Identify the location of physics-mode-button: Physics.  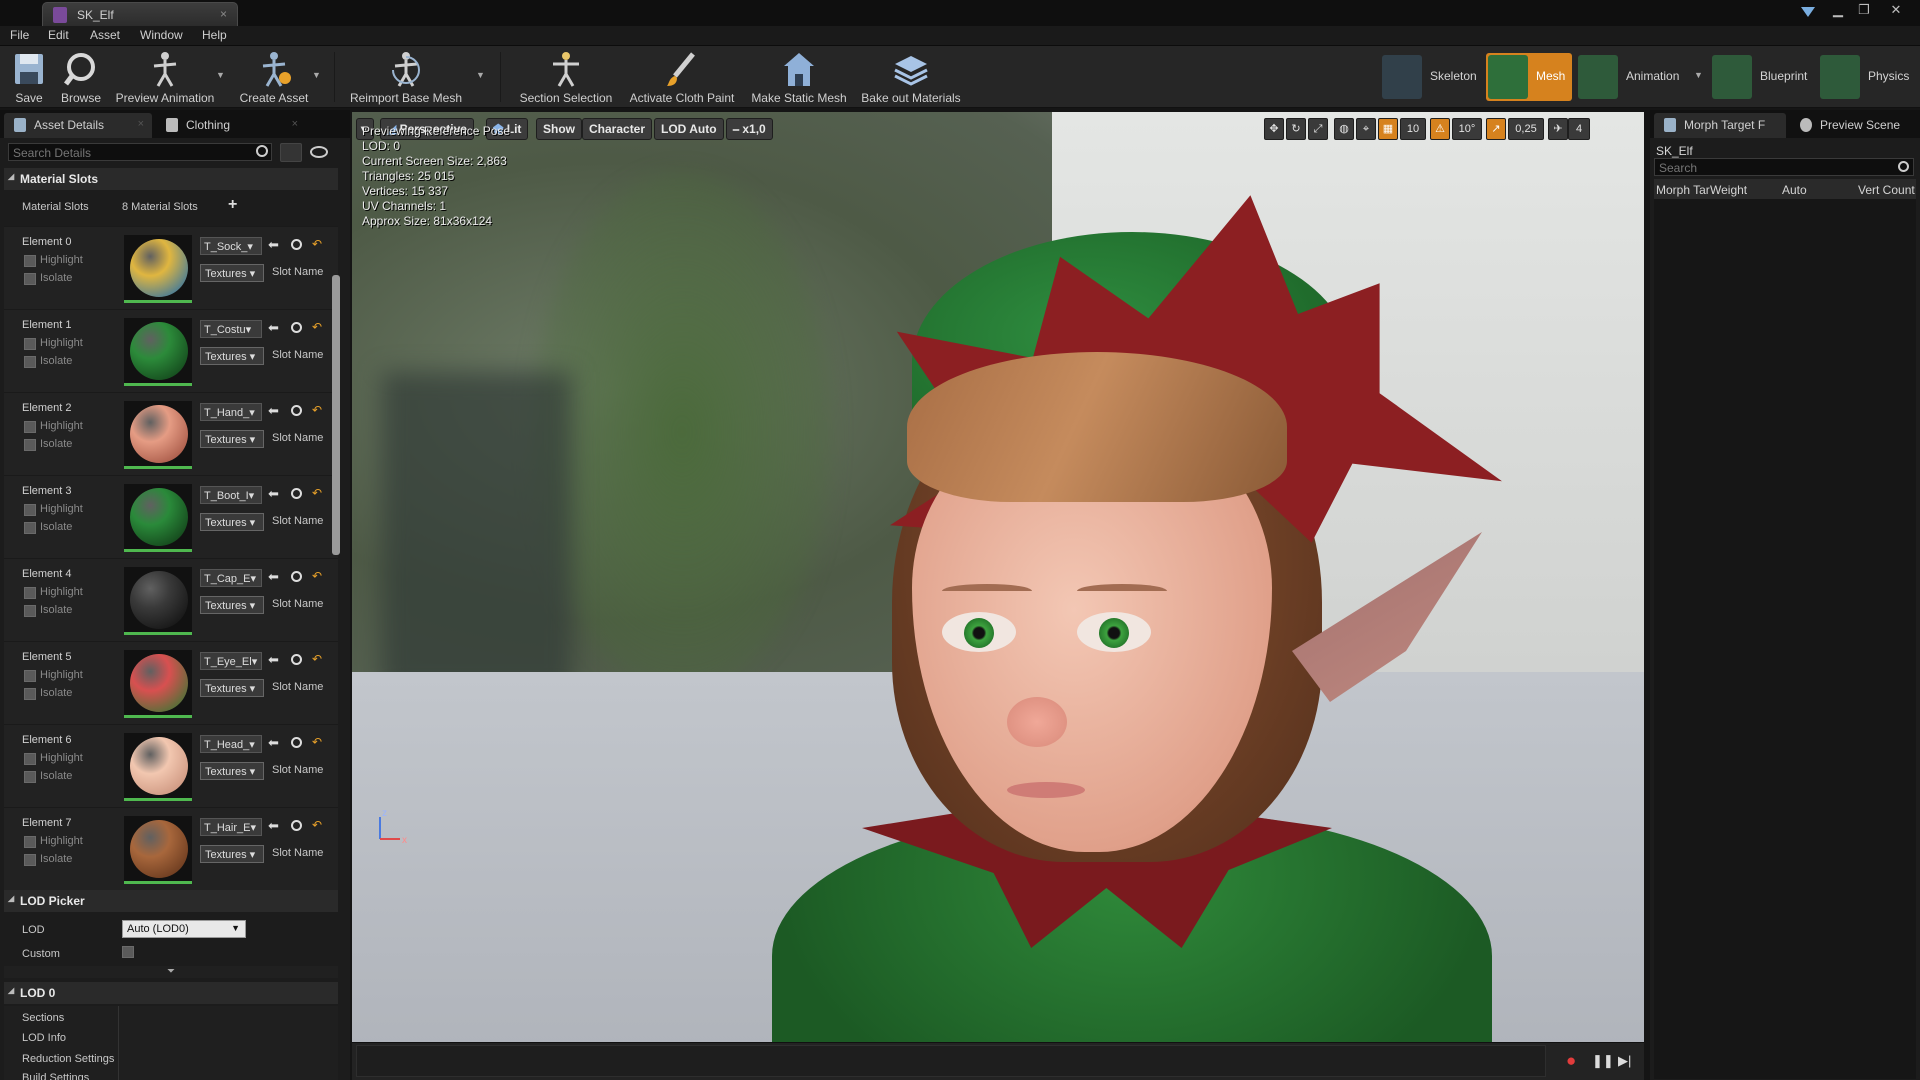
(1868, 77).